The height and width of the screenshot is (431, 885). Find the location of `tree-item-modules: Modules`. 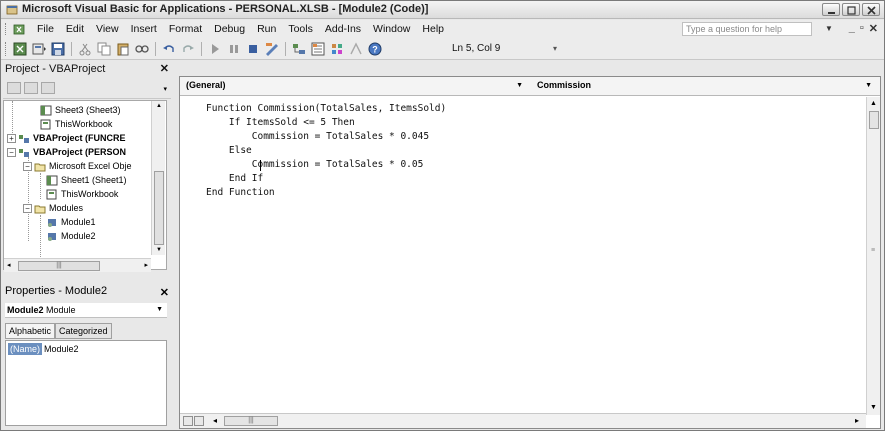

tree-item-modules: Modules is located at coordinates (58, 208).